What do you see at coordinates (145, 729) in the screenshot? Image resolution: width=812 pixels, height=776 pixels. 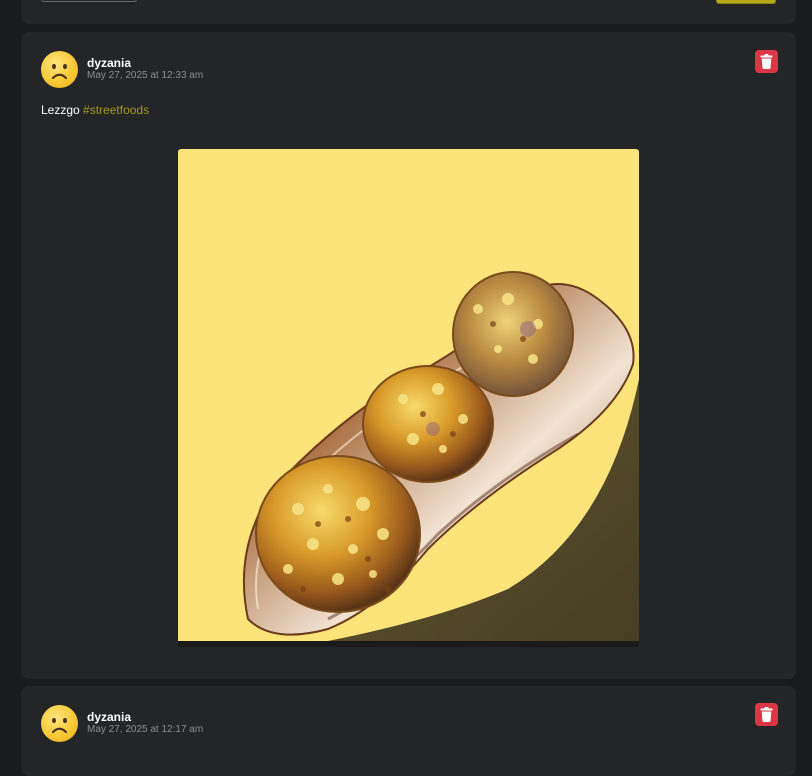 I see `post-timestamp: May 27, 2025 at 12:17 am` at bounding box center [145, 729].